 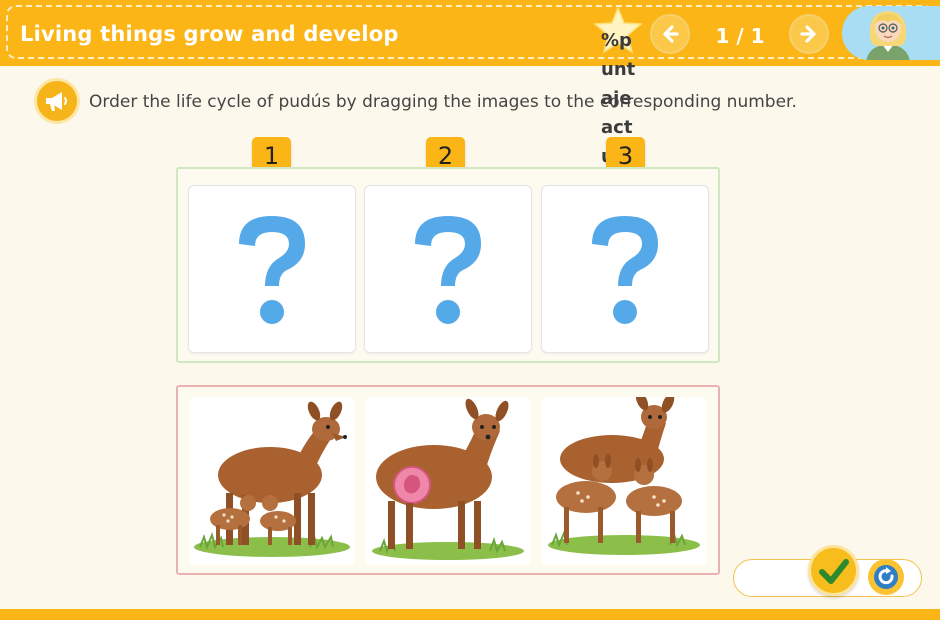 I want to click on checkmark-icon, so click(x=834, y=571).